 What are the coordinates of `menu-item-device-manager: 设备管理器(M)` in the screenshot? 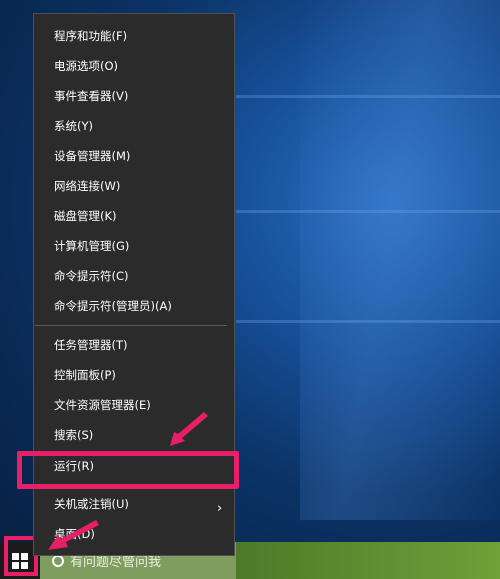 It's located at (92, 156).